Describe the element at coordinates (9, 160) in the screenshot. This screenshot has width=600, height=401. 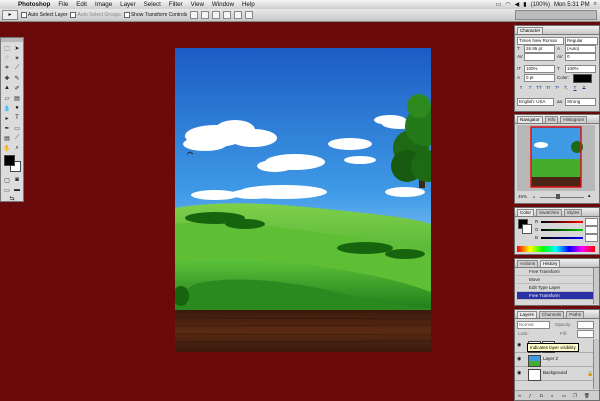
I see `foreground-color-swatch` at that location.